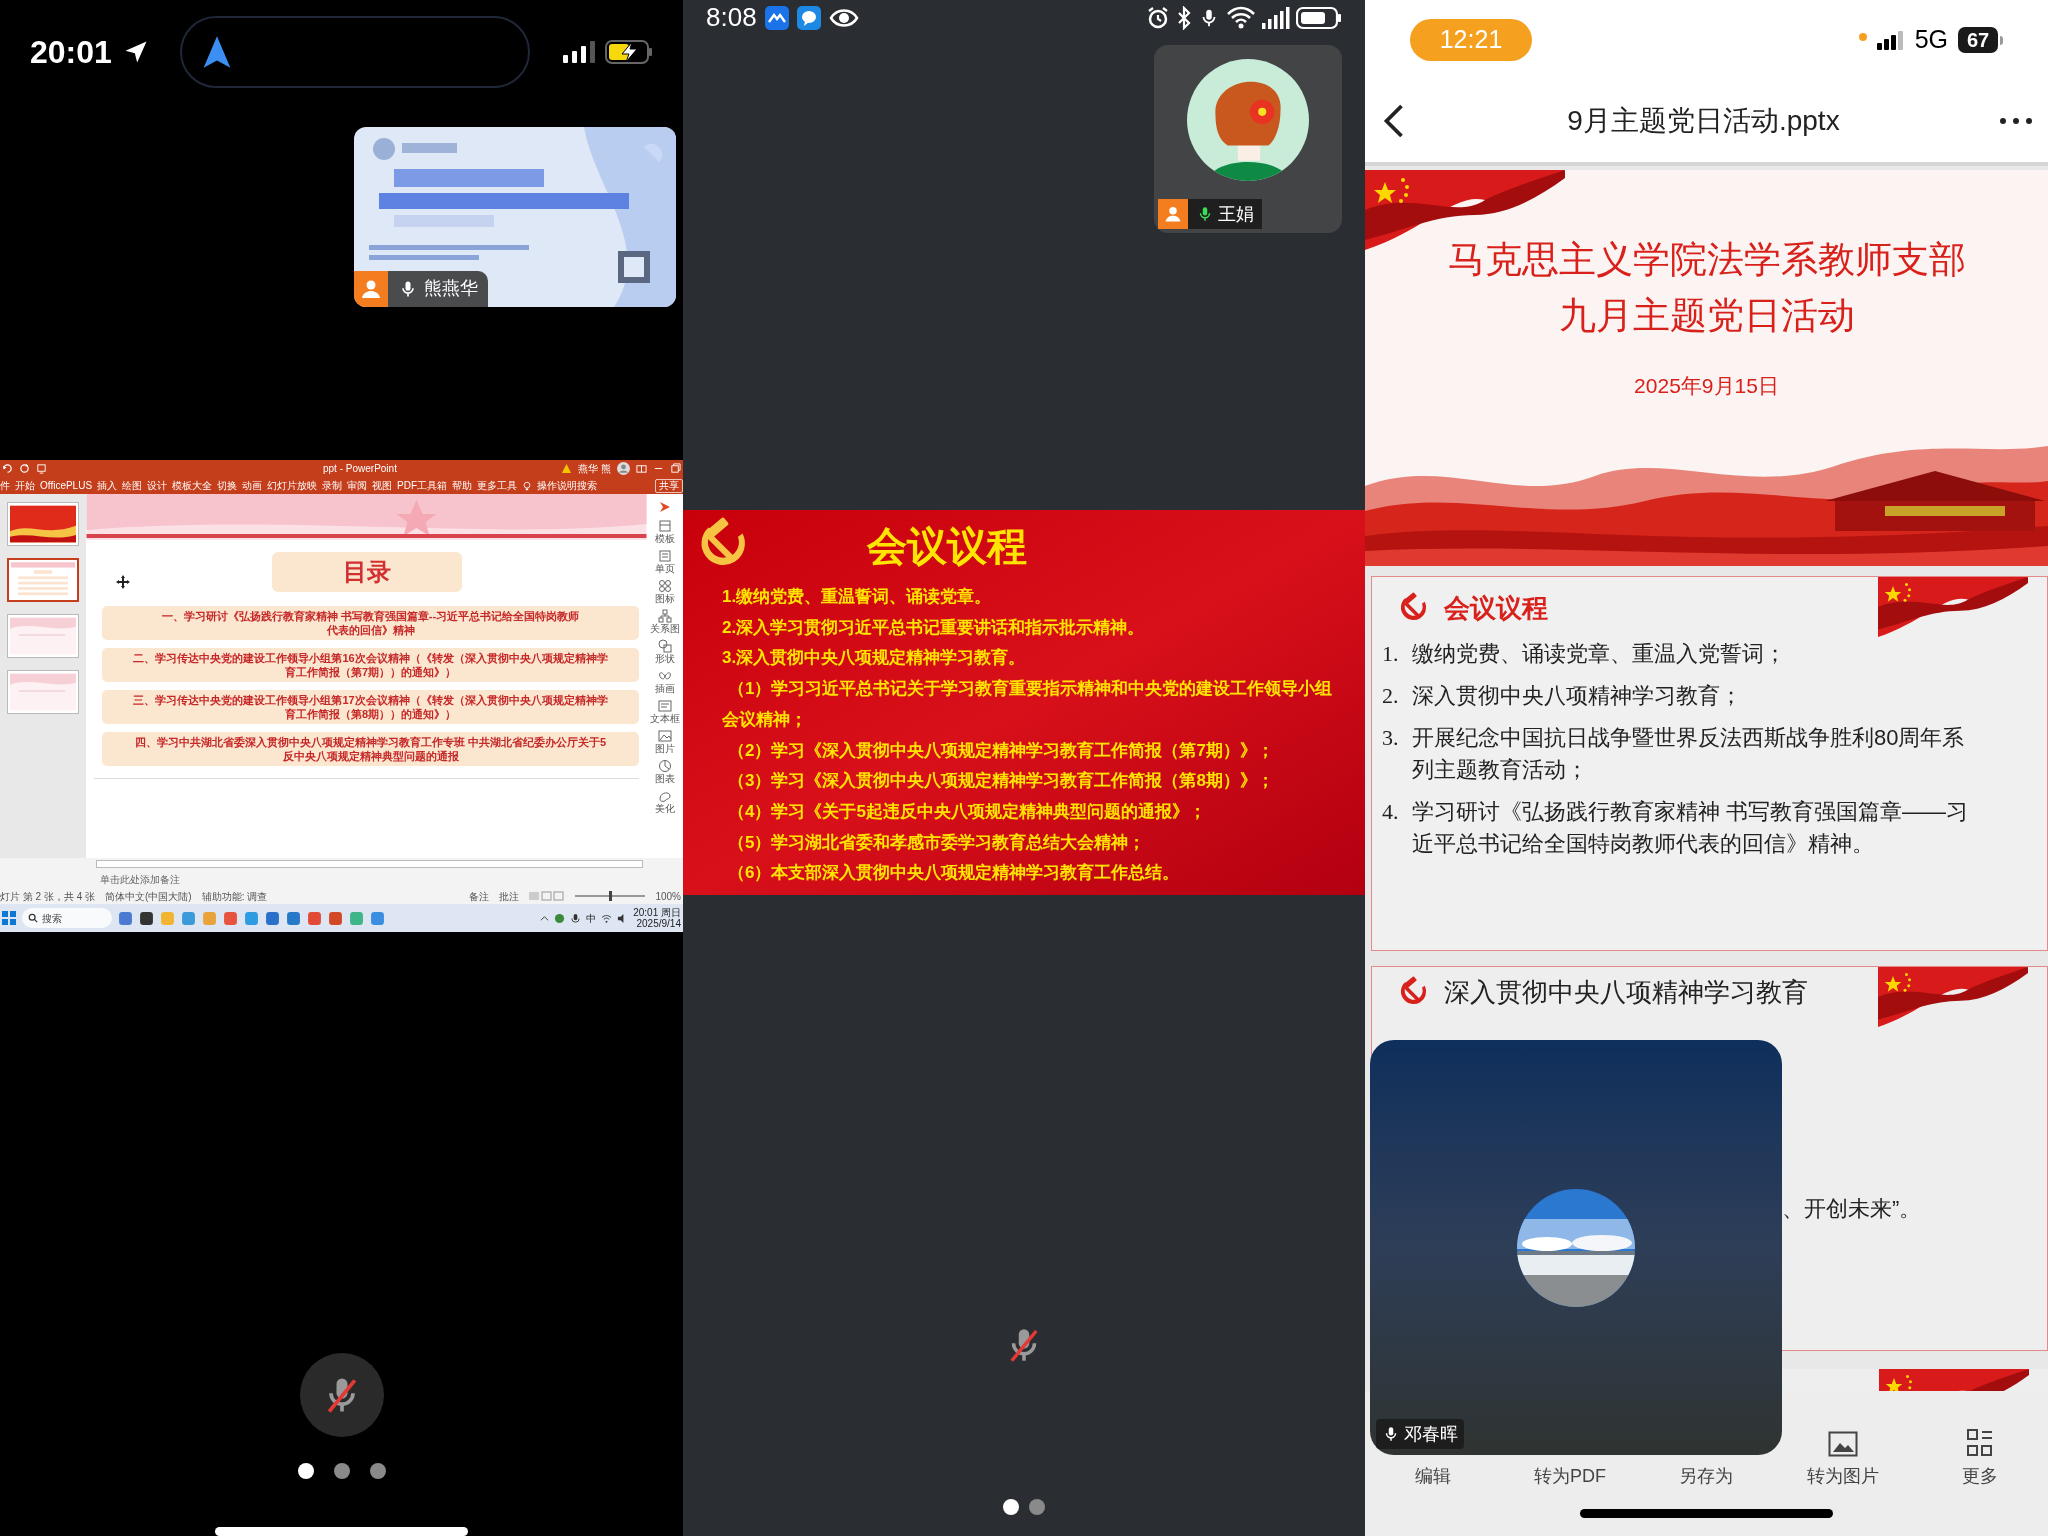 The width and height of the screenshot is (2048, 1536). What do you see at coordinates (382, 486) in the screenshot?
I see `ribbon-tab: 视图` at bounding box center [382, 486].